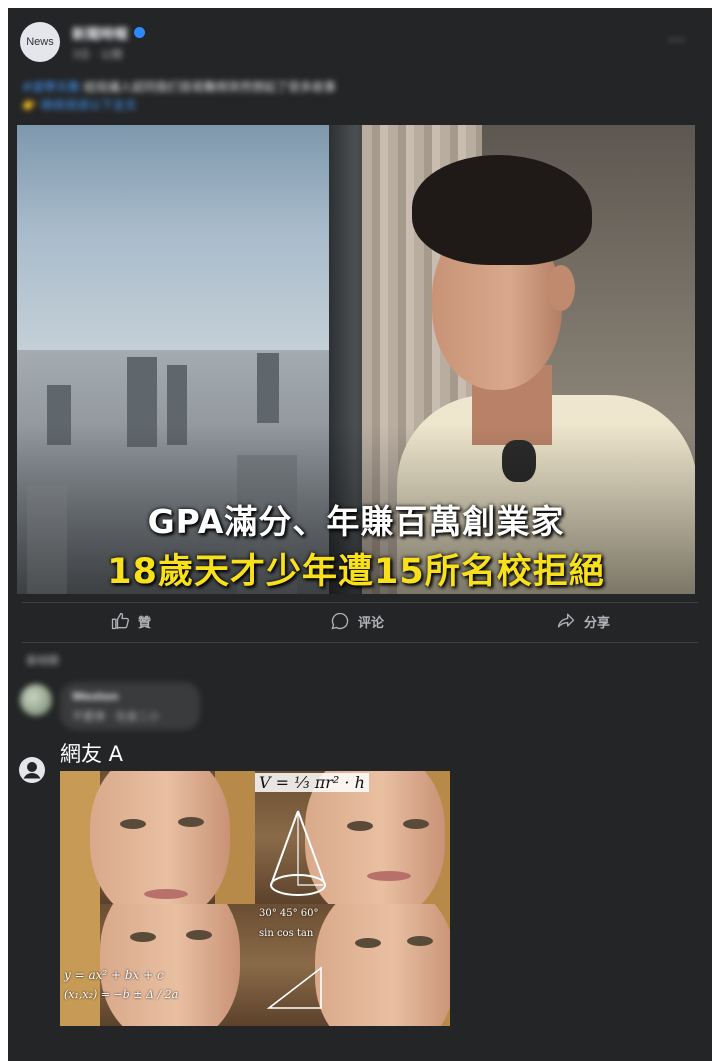 The width and height of the screenshot is (717, 1061). What do you see at coordinates (286, 933) in the screenshot?
I see `trig-table: sin cos tan` at bounding box center [286, 933].